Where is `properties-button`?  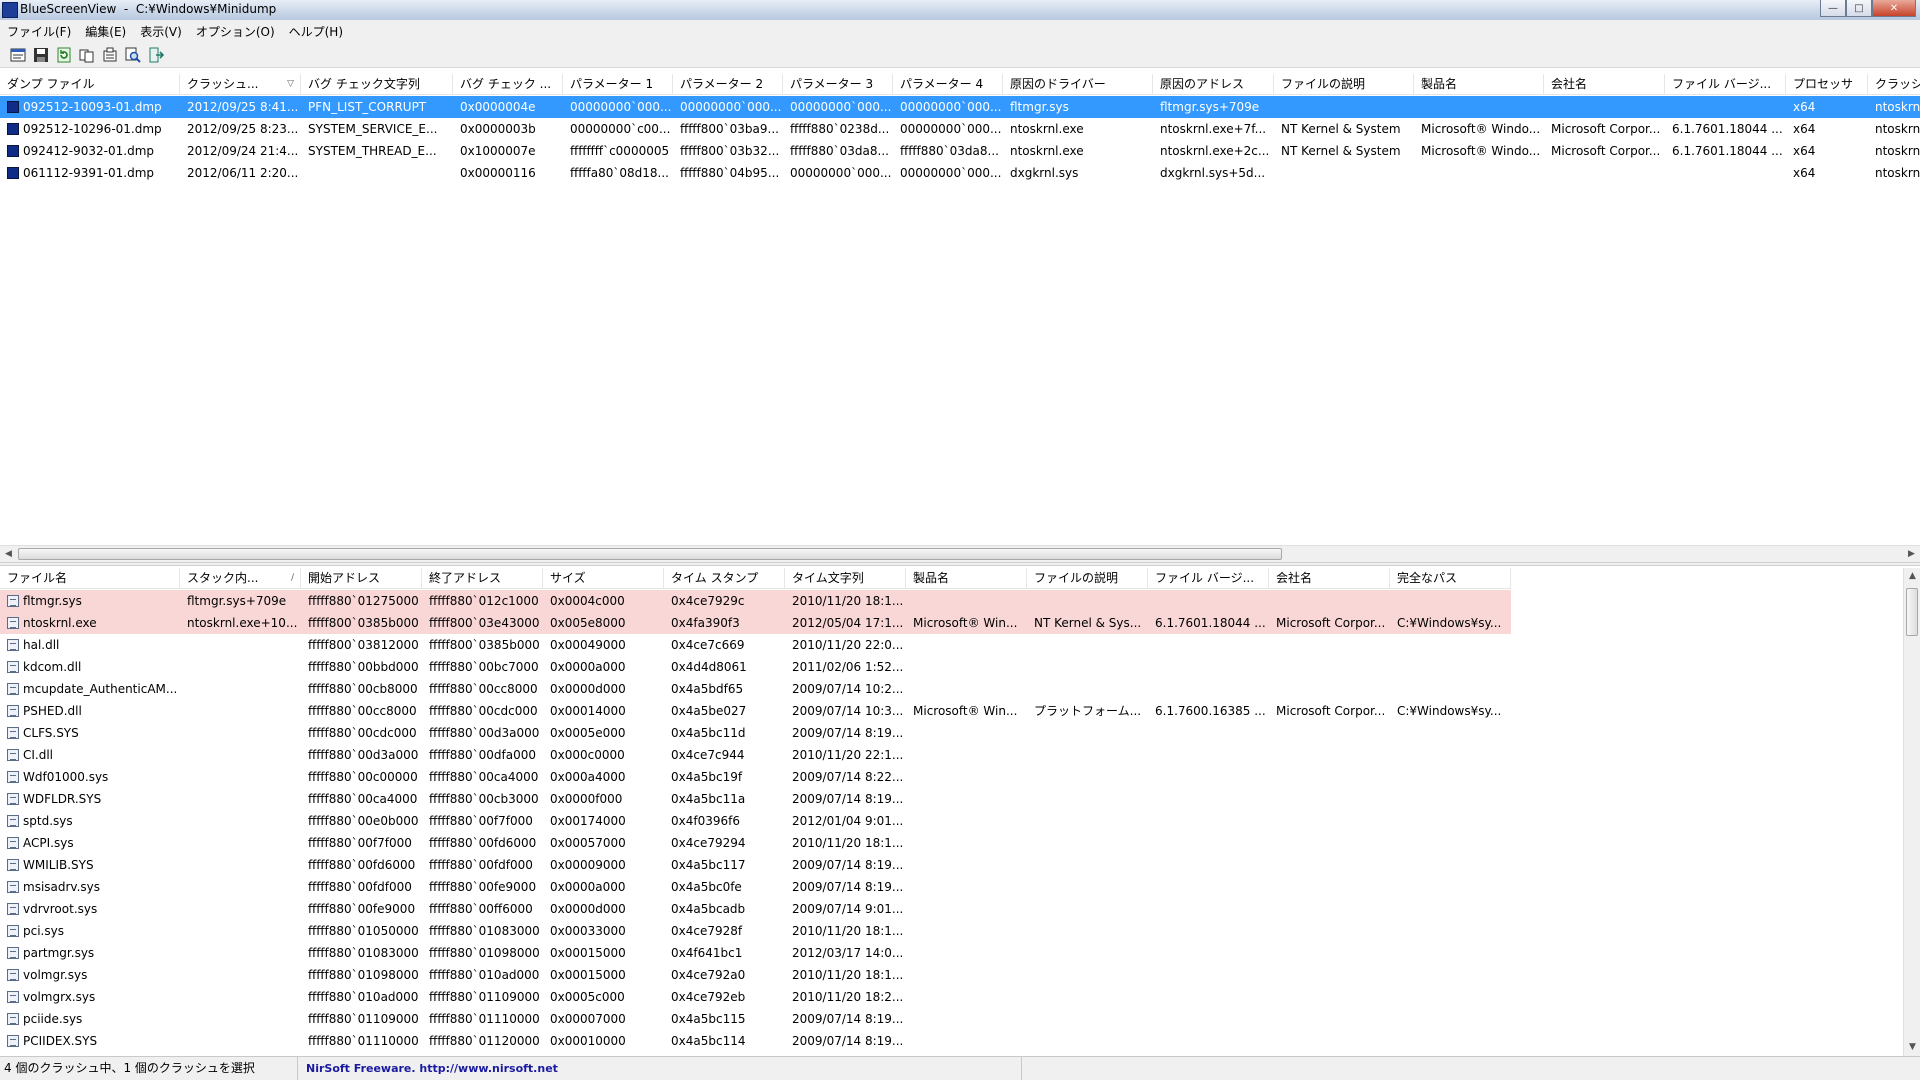
properties-button is located at coordinates (18, 55).